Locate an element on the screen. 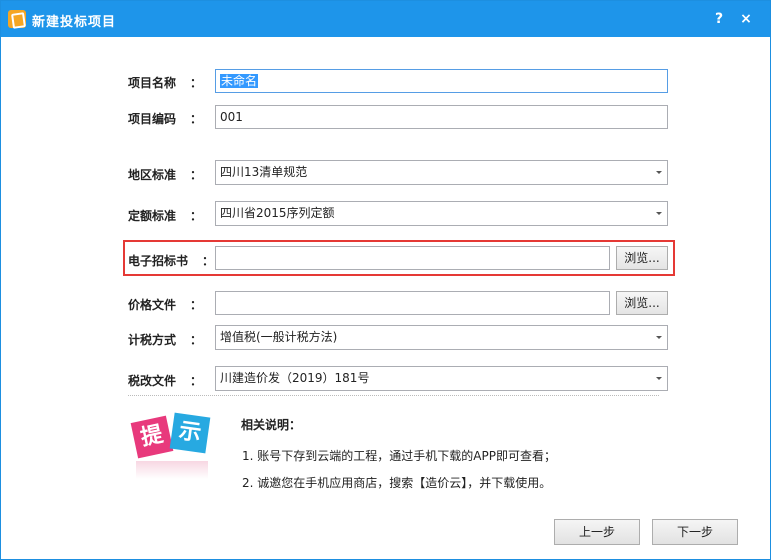 This screenshot has width=771, height=560. quota-standard-label: 定额标准 is located at coordinates (152, 216).